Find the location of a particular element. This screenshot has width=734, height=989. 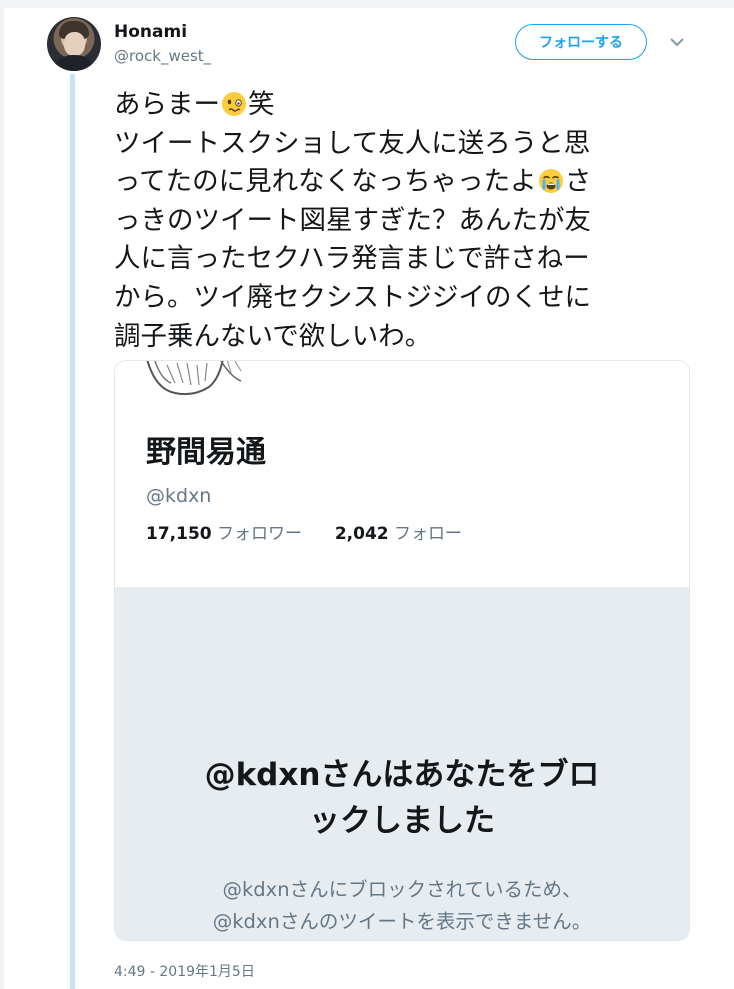

crying-face-emoji is located at coordinates (550, 181).